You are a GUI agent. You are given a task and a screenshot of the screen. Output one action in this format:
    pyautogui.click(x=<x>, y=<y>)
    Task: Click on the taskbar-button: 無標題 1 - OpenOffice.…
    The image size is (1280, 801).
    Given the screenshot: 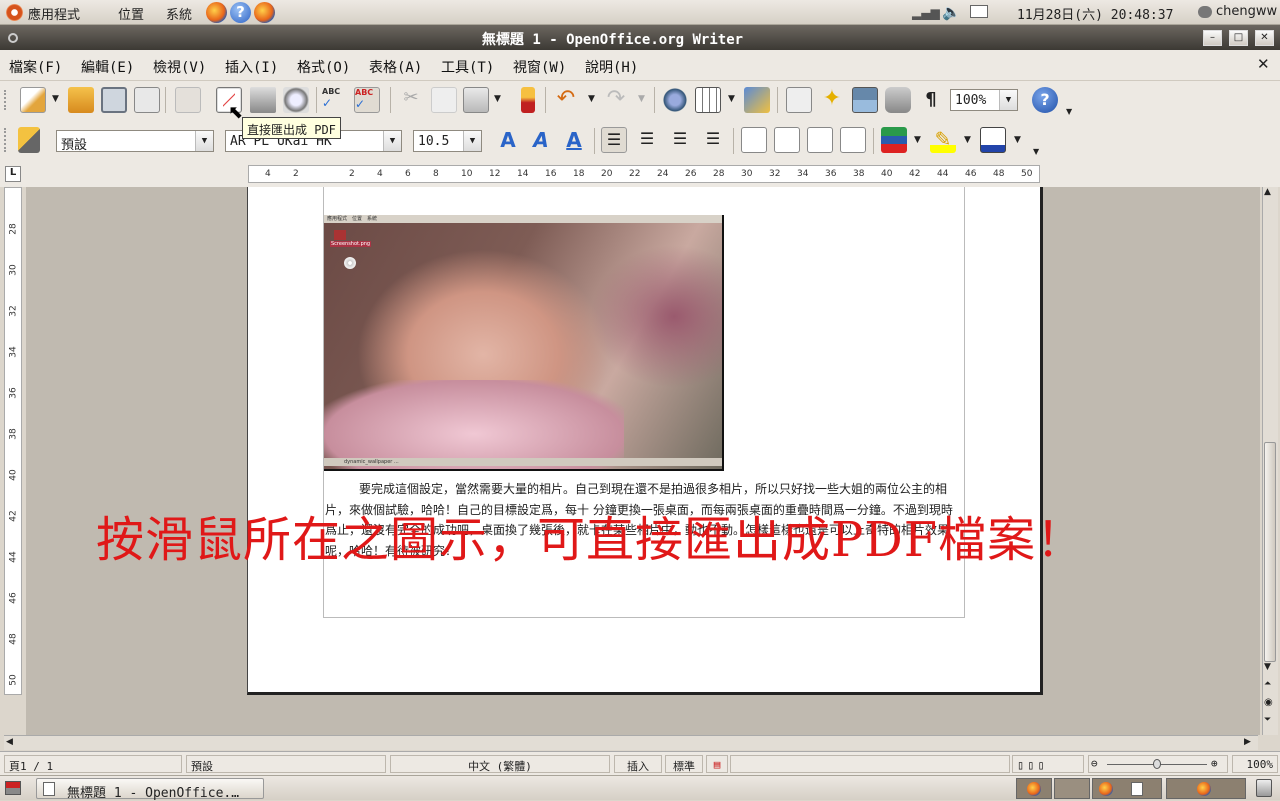 What is the action you would take?
    pyautogui.click(x=150, y=789)
    